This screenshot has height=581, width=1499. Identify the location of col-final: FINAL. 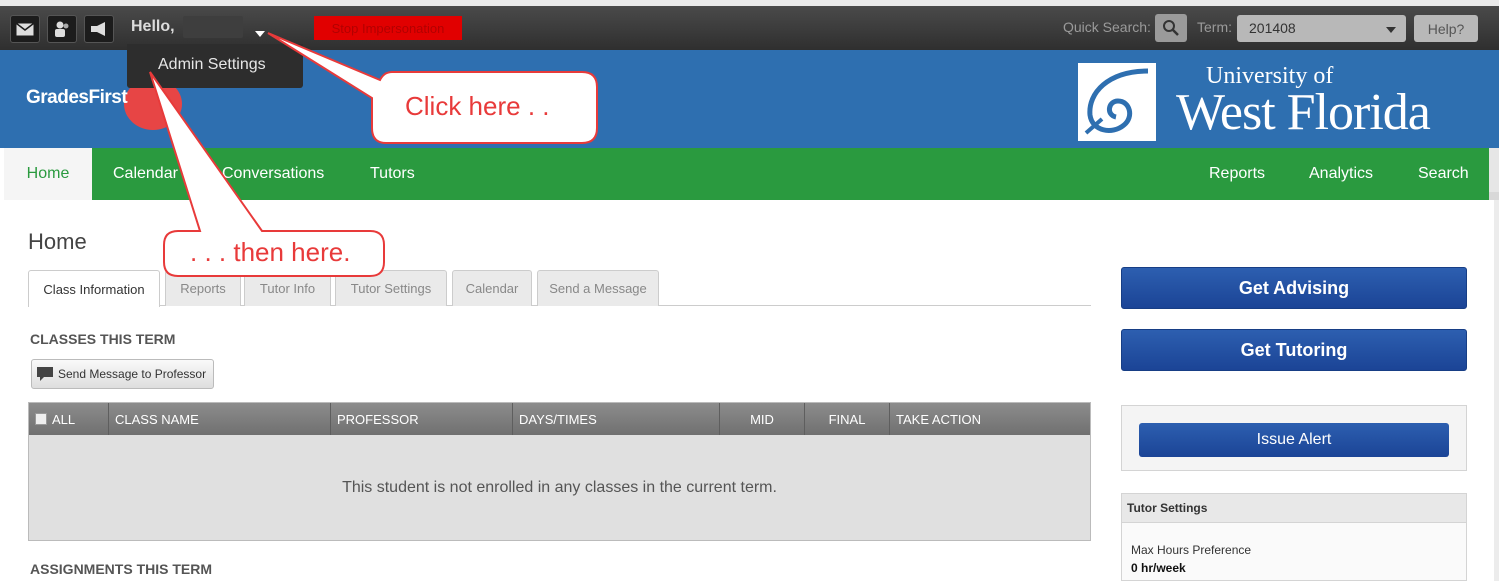
(847, 419).